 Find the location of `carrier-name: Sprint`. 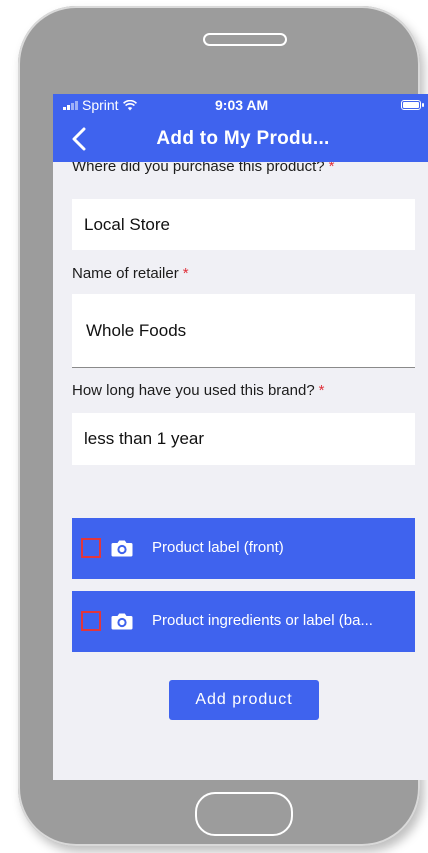

carrier-name: Sprint is located at coordinates (100, 105).